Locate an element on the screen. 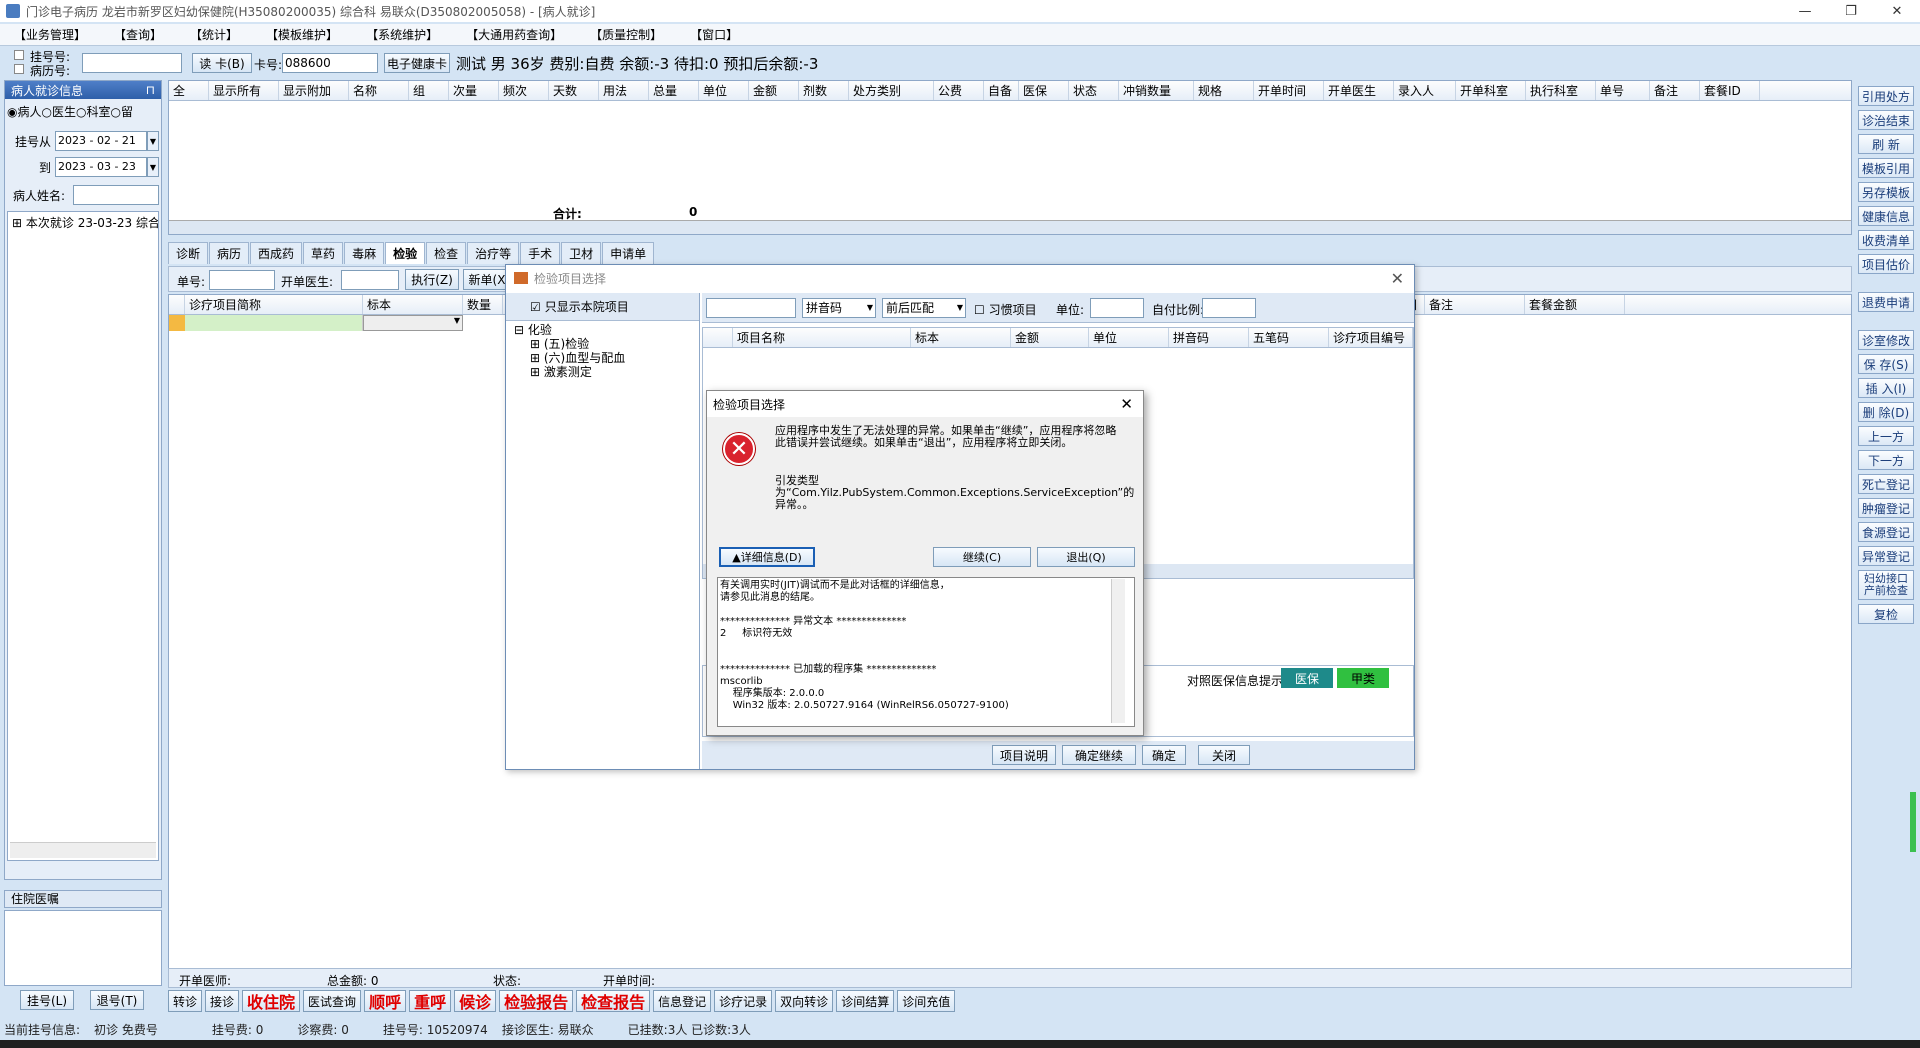 The width and height of the screenshot is (1920, 1048). menu-query: 【查询】 is located at coordinates (138, 34).